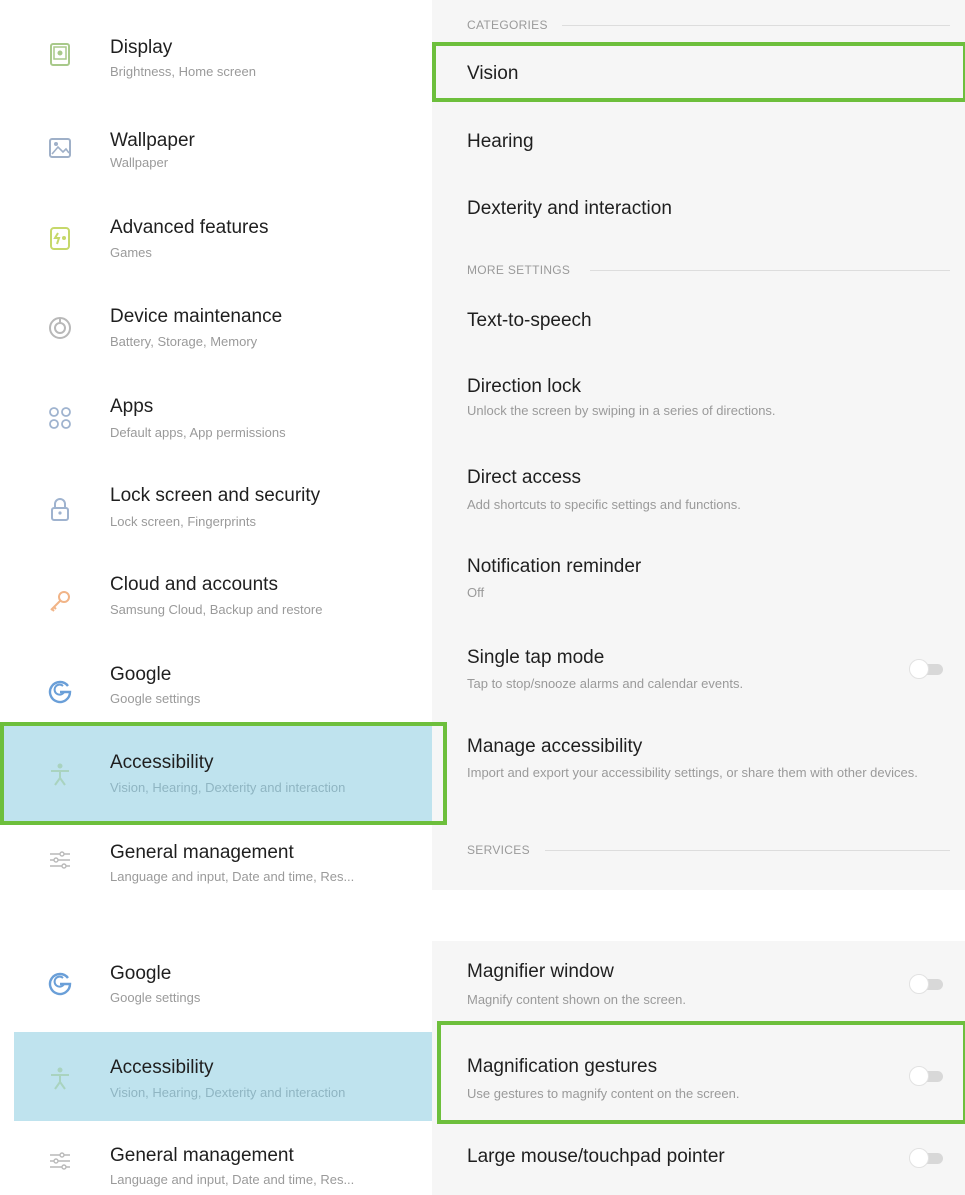 The image size is (965, 1195). Describe the element at coordinates (215, 495) in the screenshot. I see `sidebar-item-title: Lock screen and security` at that location.